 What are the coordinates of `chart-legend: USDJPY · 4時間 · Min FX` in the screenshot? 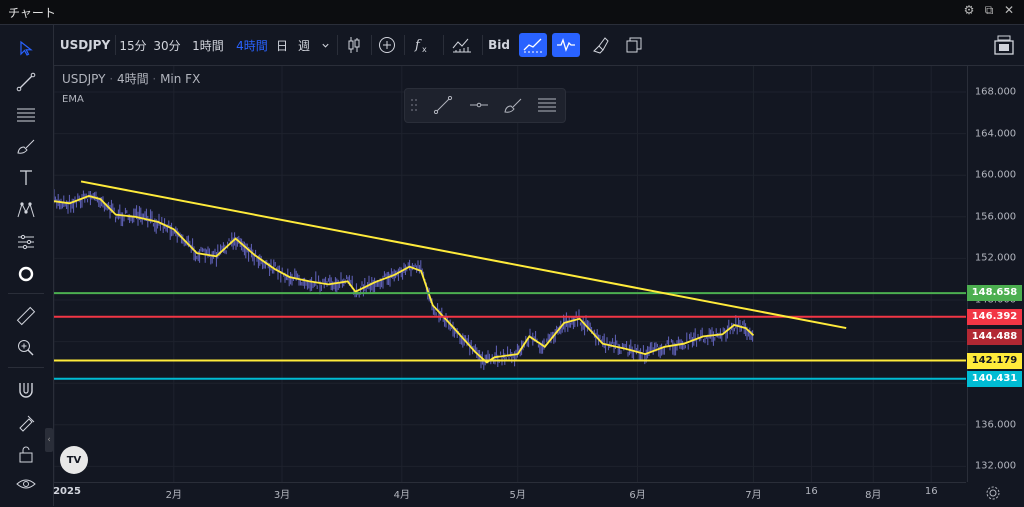 It's located at (131, 79).